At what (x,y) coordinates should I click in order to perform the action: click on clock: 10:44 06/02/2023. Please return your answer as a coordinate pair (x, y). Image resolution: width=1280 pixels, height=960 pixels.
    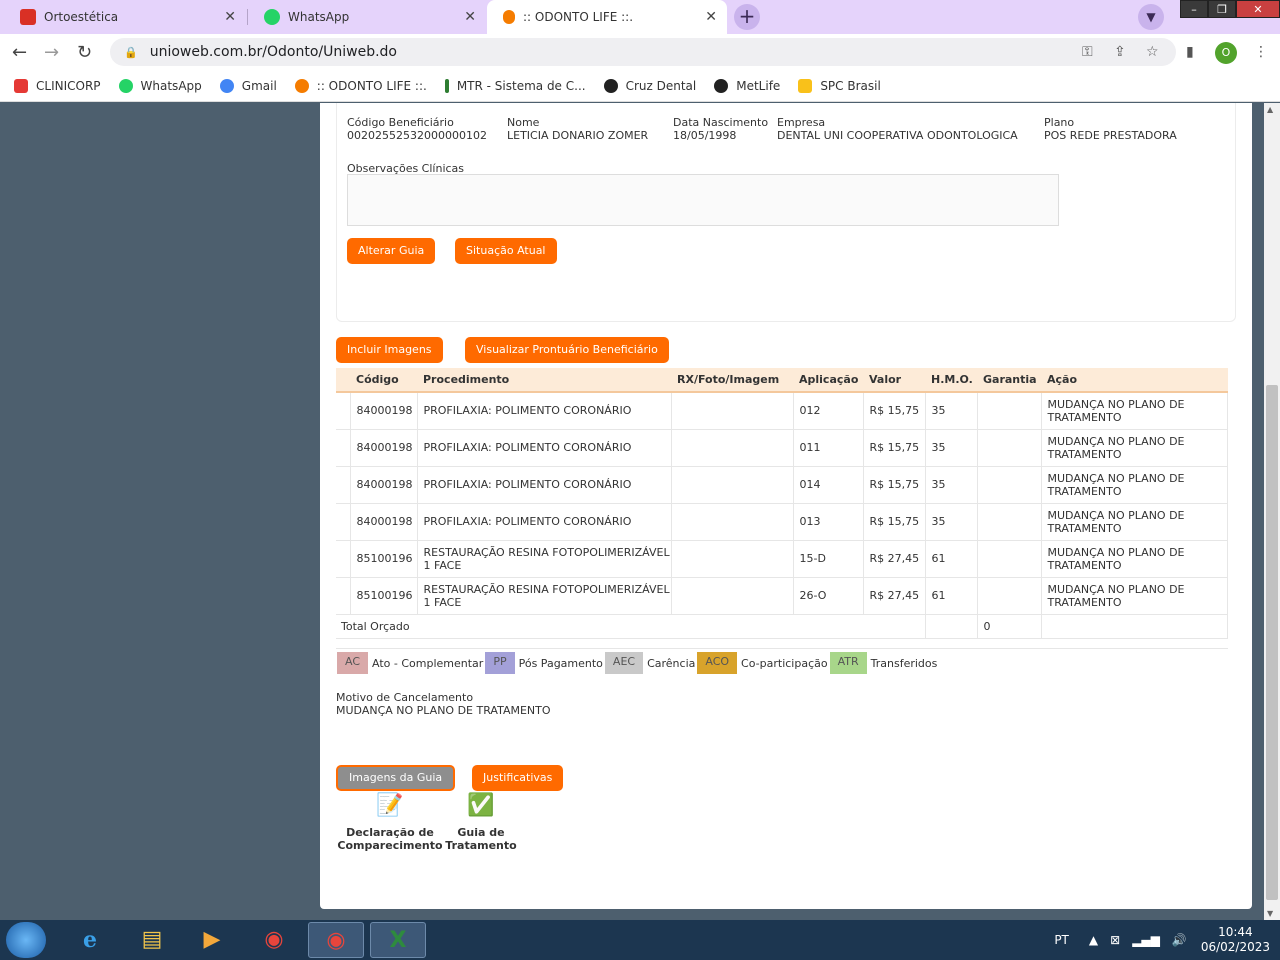
    Looking at the image, I should click on (1235, 940).